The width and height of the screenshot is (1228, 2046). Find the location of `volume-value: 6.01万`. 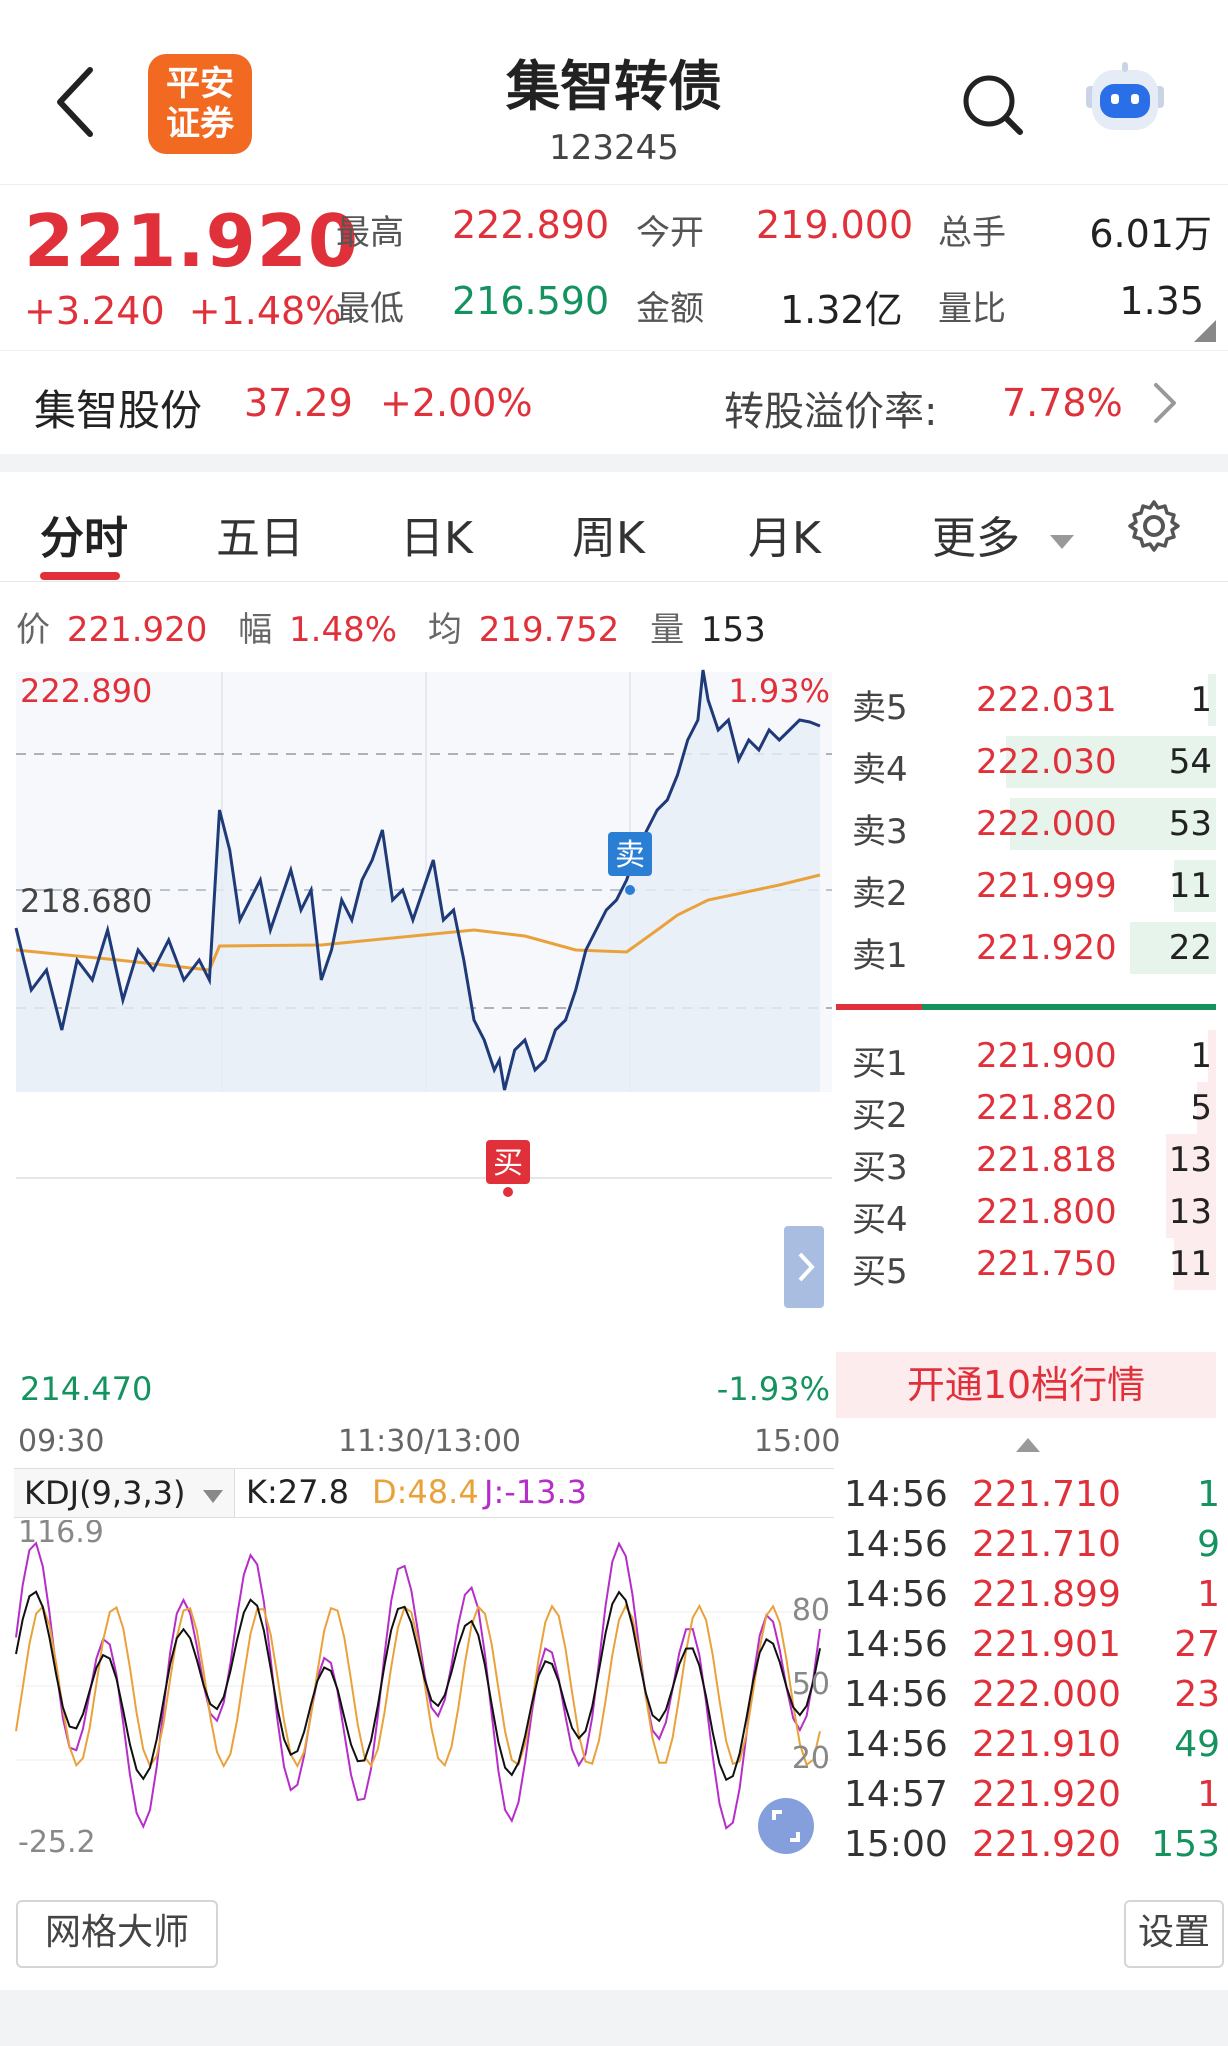

volume-value: 6.01万 is located at coordinates (1150, 234).